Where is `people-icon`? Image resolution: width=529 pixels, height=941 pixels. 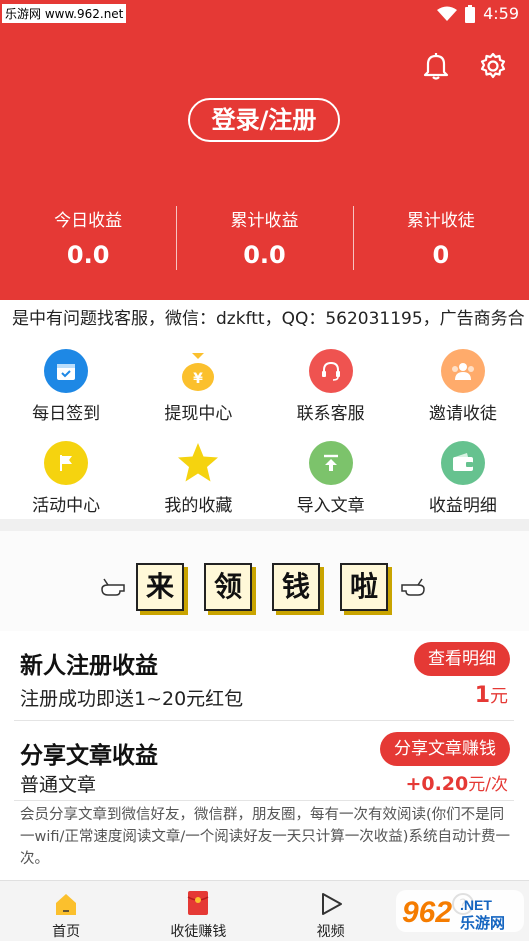 people-icon is located at coordinates (462, 371).